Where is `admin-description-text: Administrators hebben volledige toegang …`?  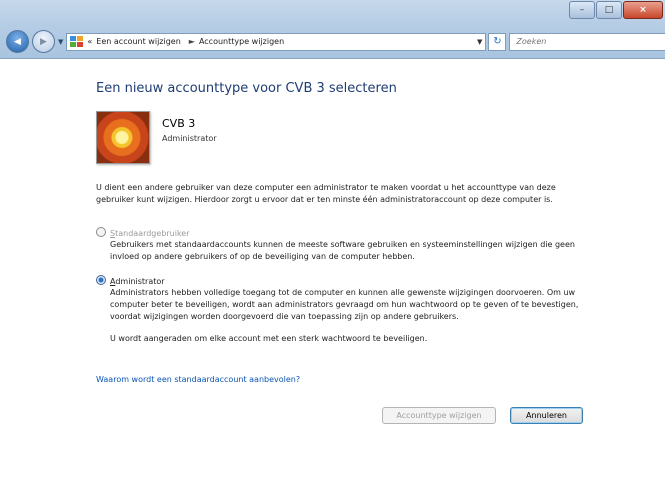
admin-description-text: Administrators hebben volledige toegang … is located at coordinates (344, 304).